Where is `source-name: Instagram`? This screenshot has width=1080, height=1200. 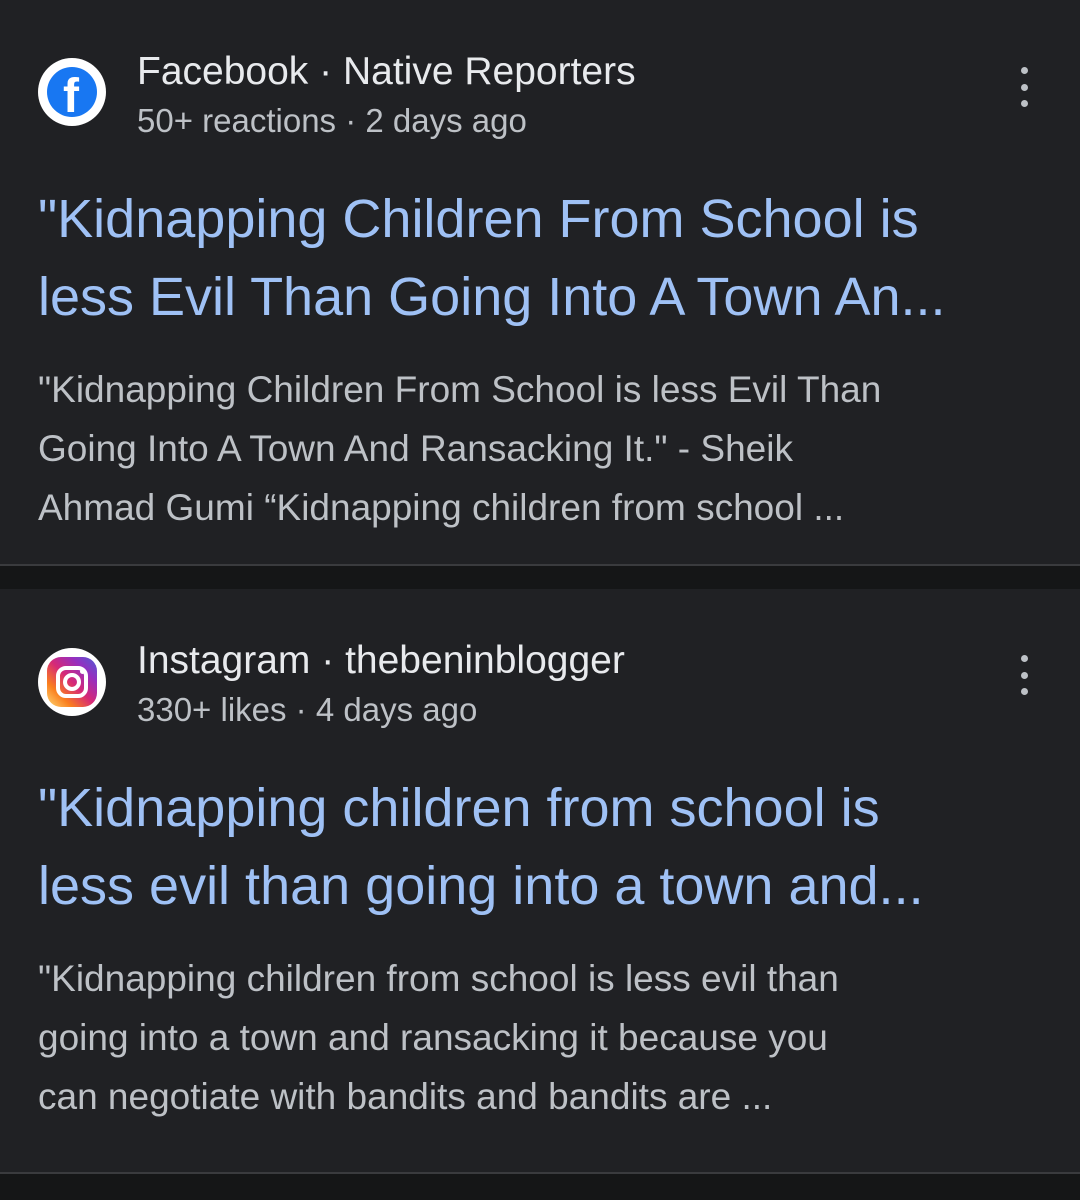
source-name: Instagram is located at coordinates (224, 660).